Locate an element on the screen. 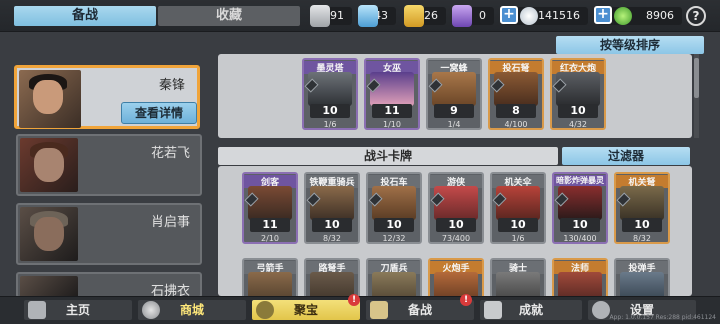 The width and height of the screenshot is (720, 324). battle-card: 投弹手 is located at coordinates (642, 277).